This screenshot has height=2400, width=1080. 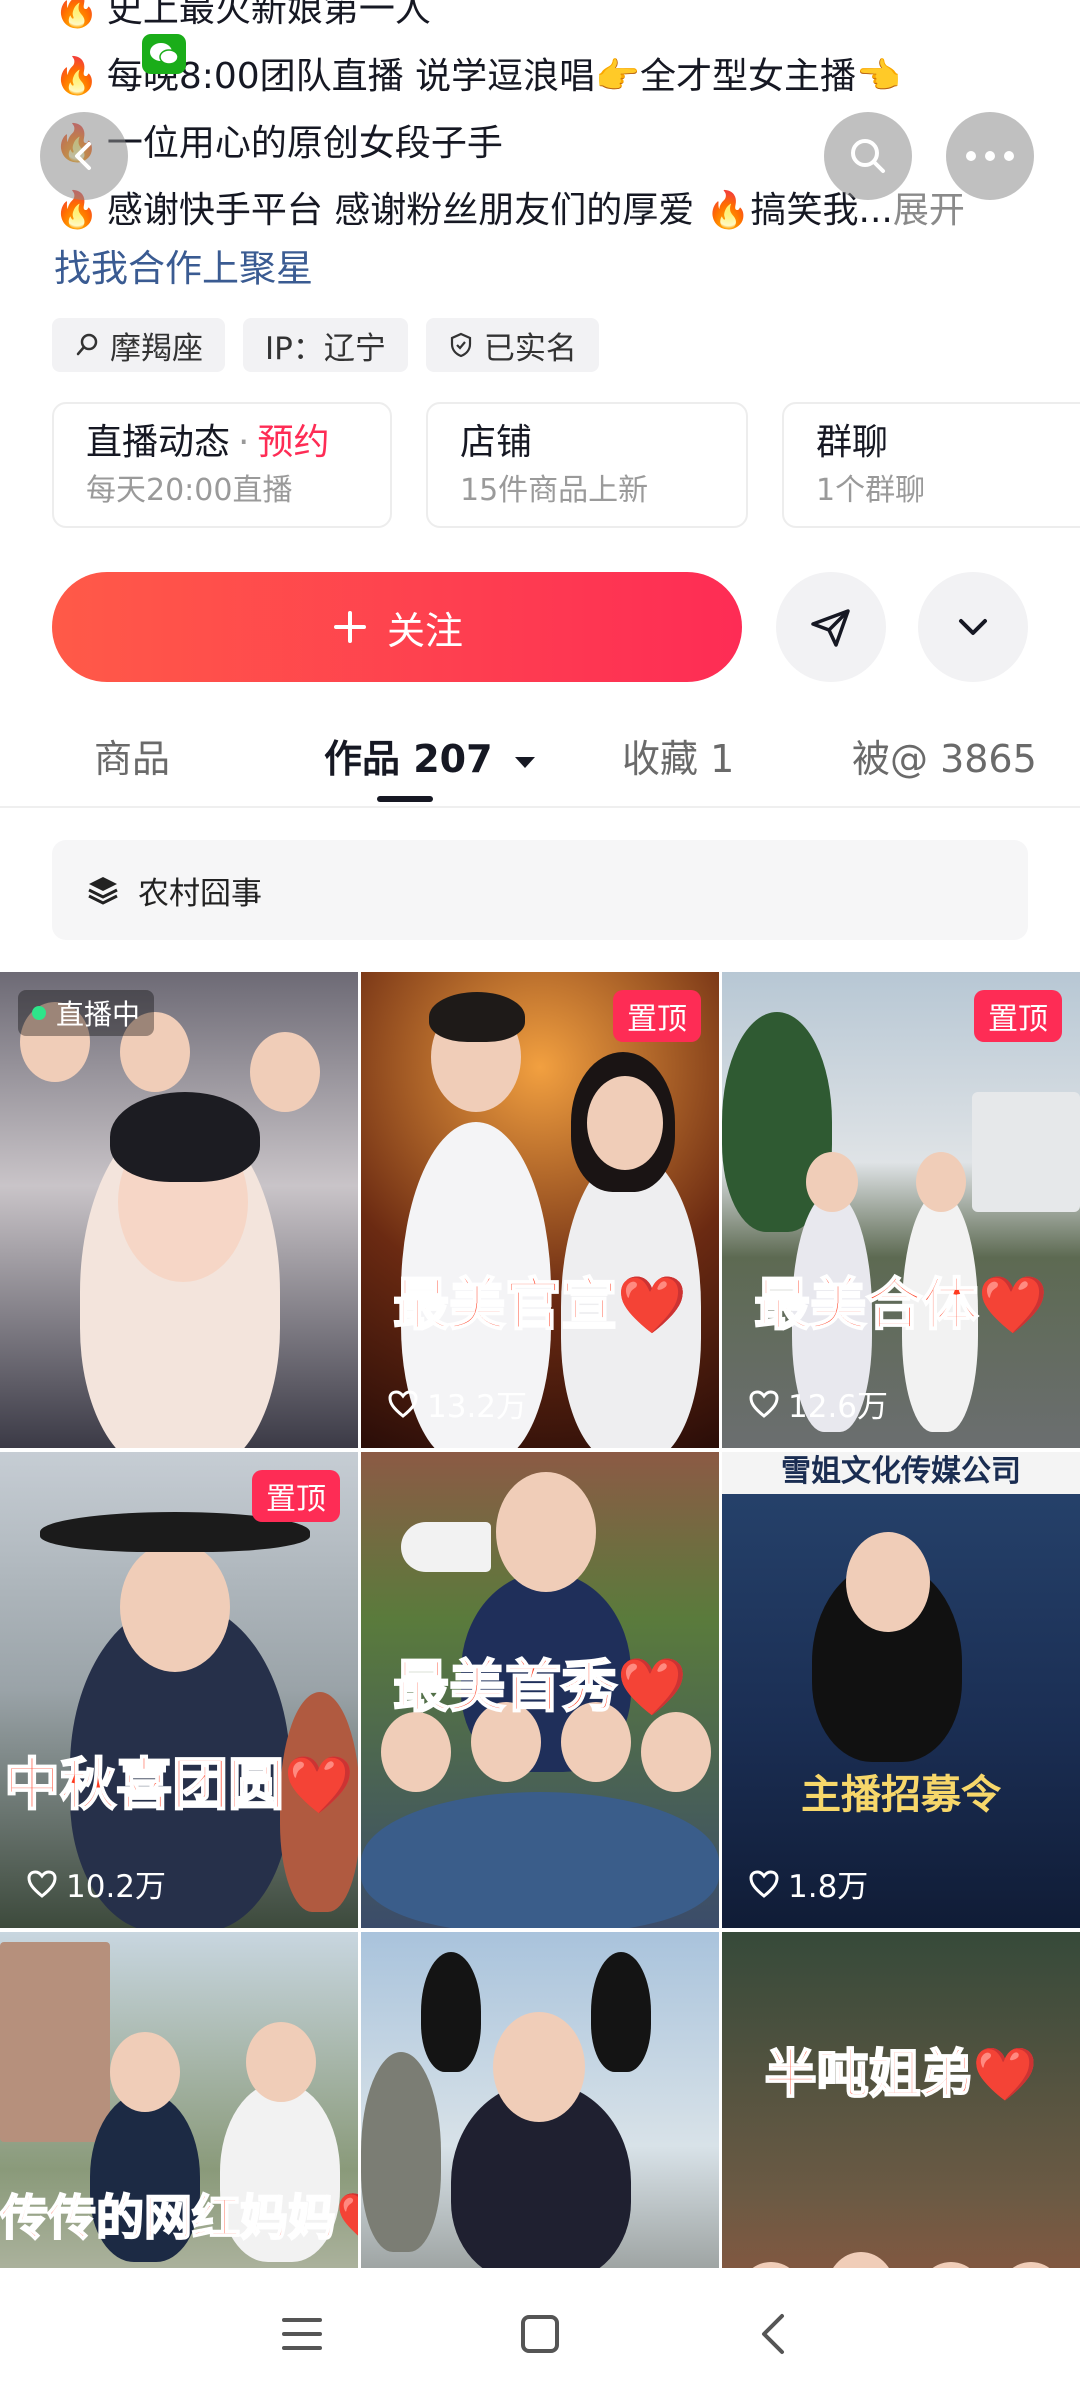 I want to click on tab-favorites: 收藏 1, so click(x=678, y=755).